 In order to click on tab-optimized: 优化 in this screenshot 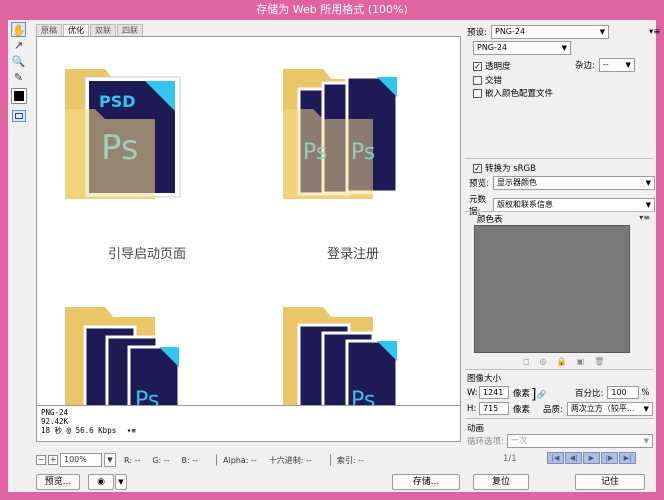, I will do `click(76, 30)`.